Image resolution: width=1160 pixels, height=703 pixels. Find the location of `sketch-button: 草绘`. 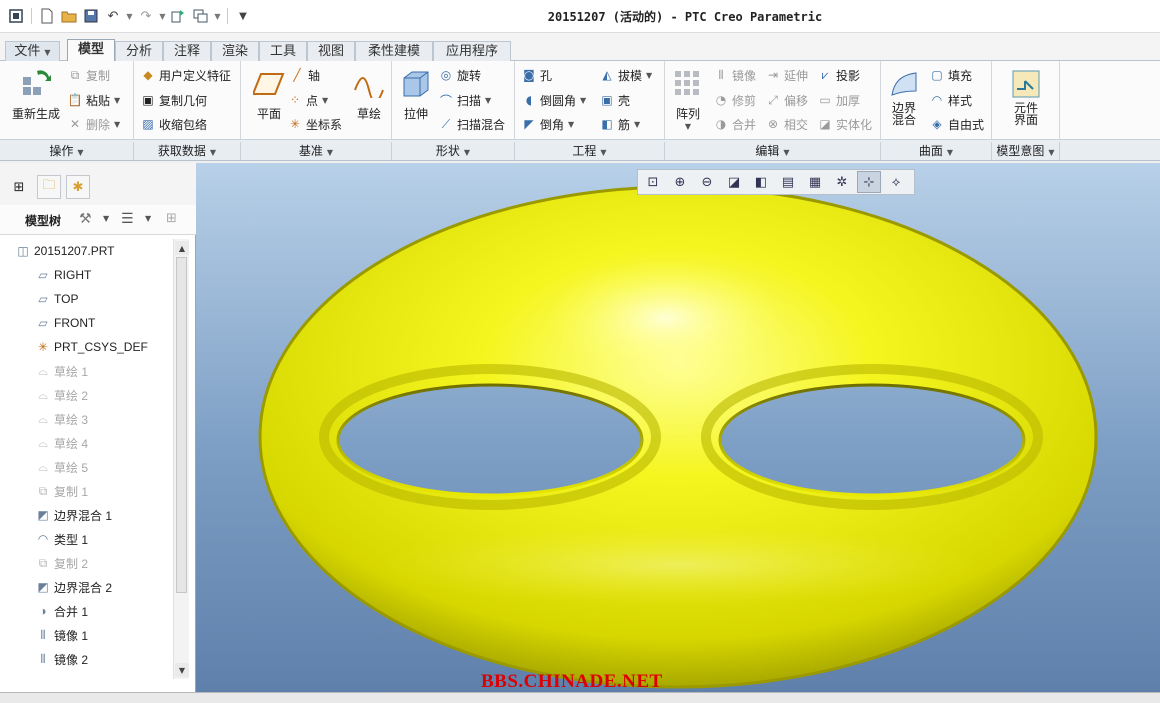

sketch-button: 草绘 is located at coordinates (369, 94).